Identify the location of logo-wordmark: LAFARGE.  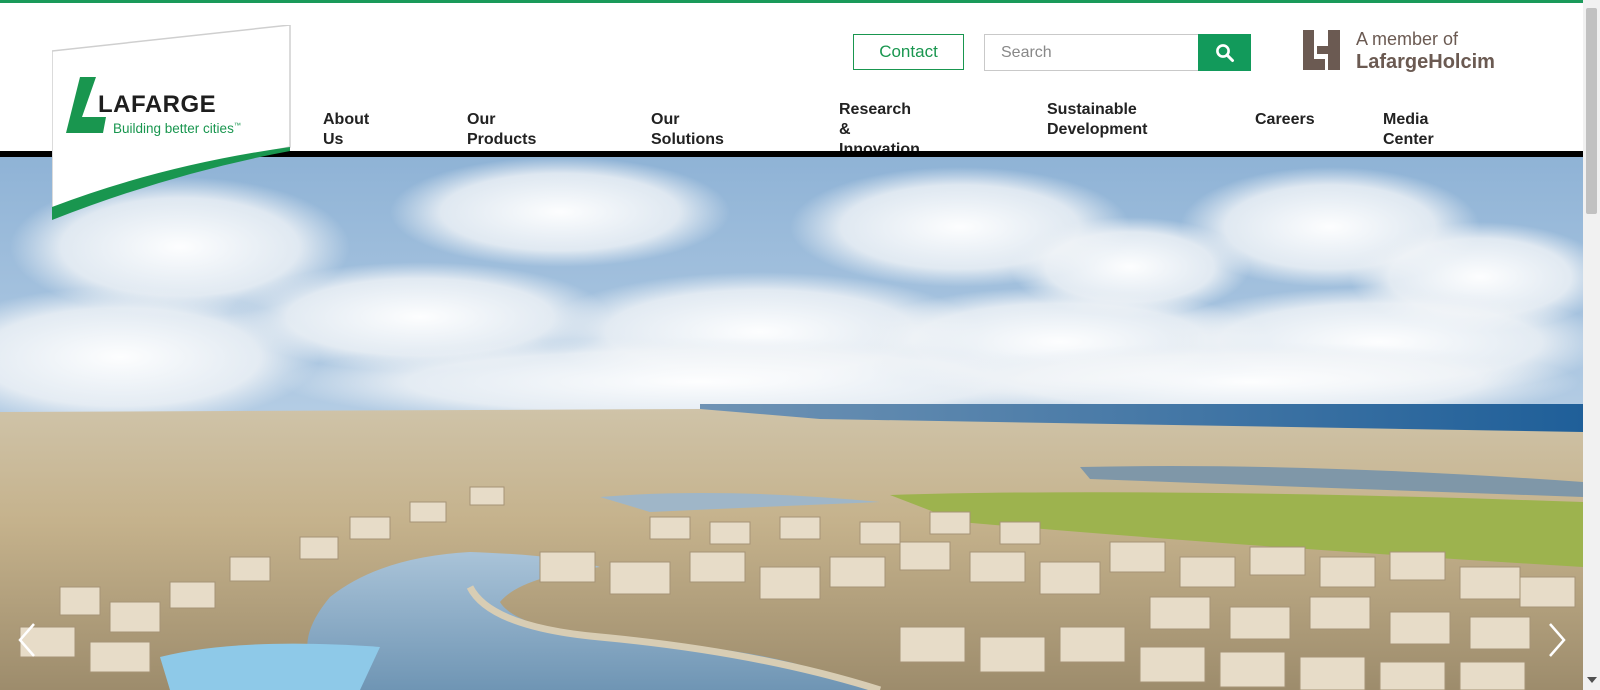
(157, 104).